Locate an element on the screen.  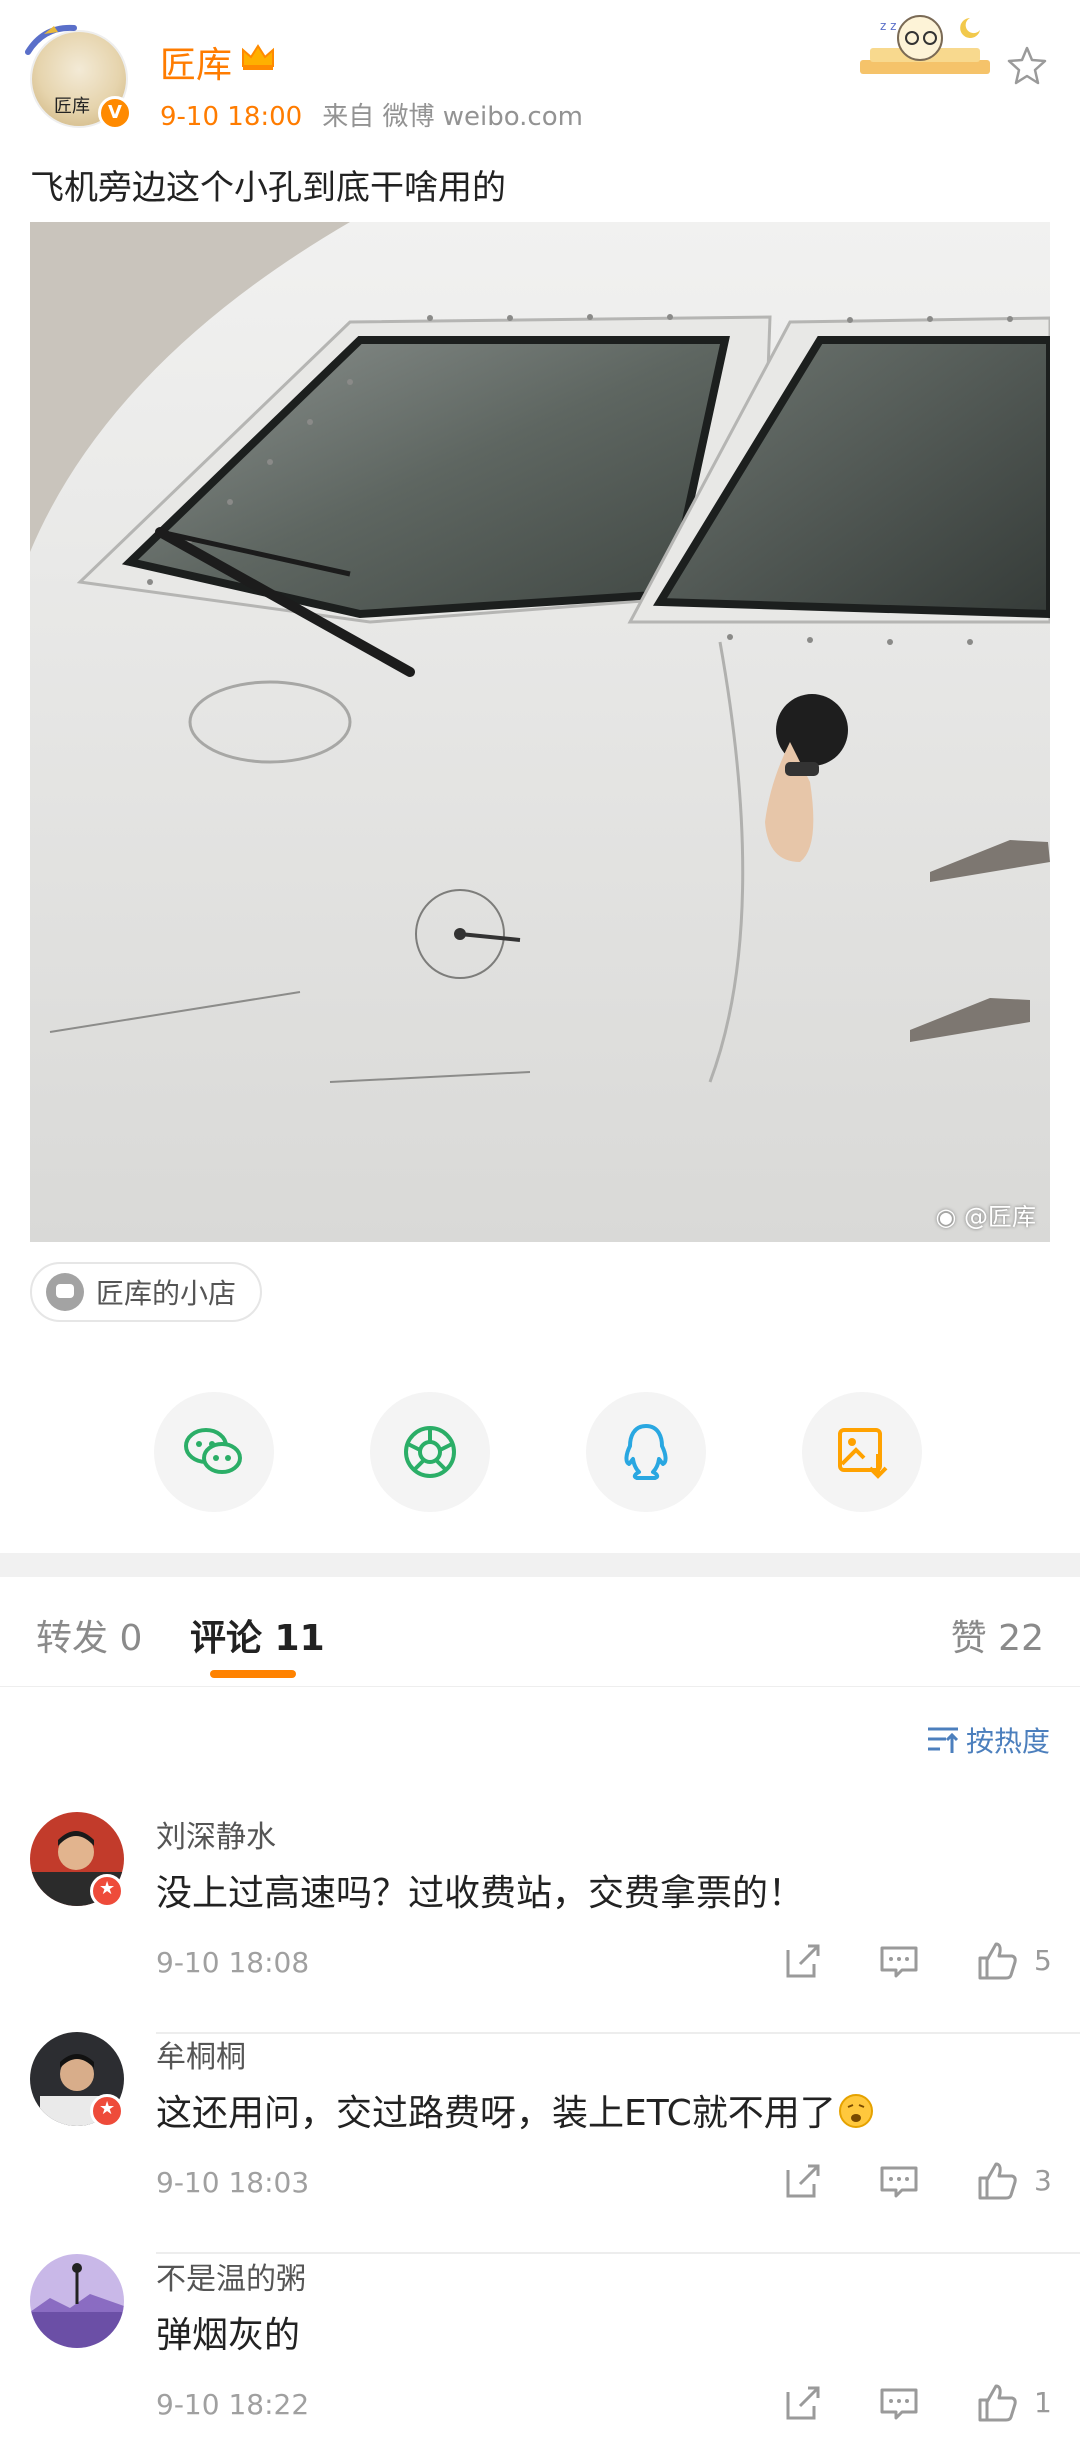
share-qq-button is located at coordinates (646, 1452).